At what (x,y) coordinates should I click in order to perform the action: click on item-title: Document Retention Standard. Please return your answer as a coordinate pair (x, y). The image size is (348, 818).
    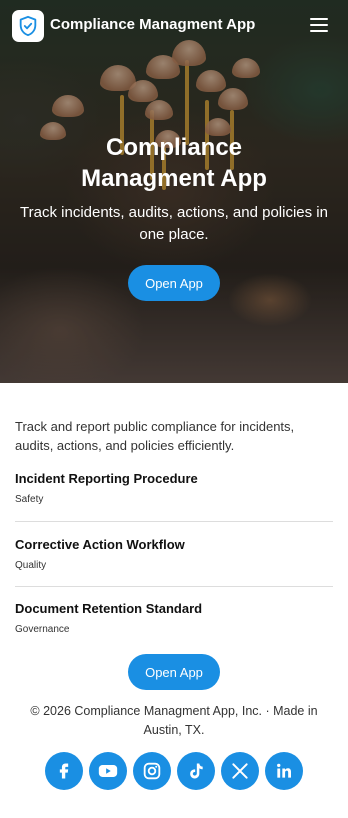
    Looking at the image, I should click on (109, 608).